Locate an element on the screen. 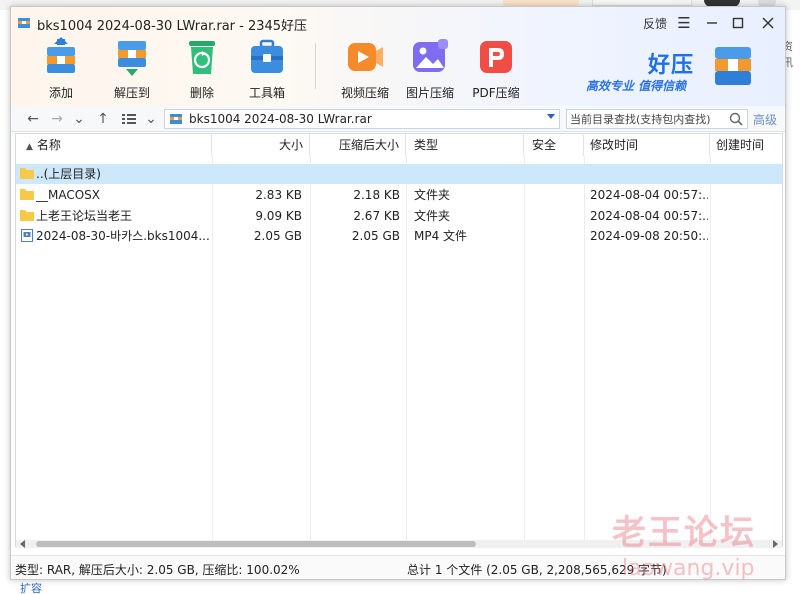 The image size is (800, 594). watermark-url: laowang.vip is located at coordinates (688, 568).